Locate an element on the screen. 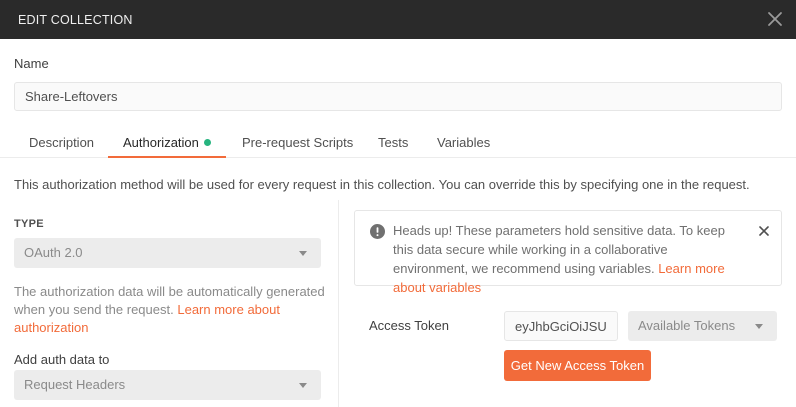 The image size is (796, 407). tab-label: Variables is located at coordinates (464, 142).